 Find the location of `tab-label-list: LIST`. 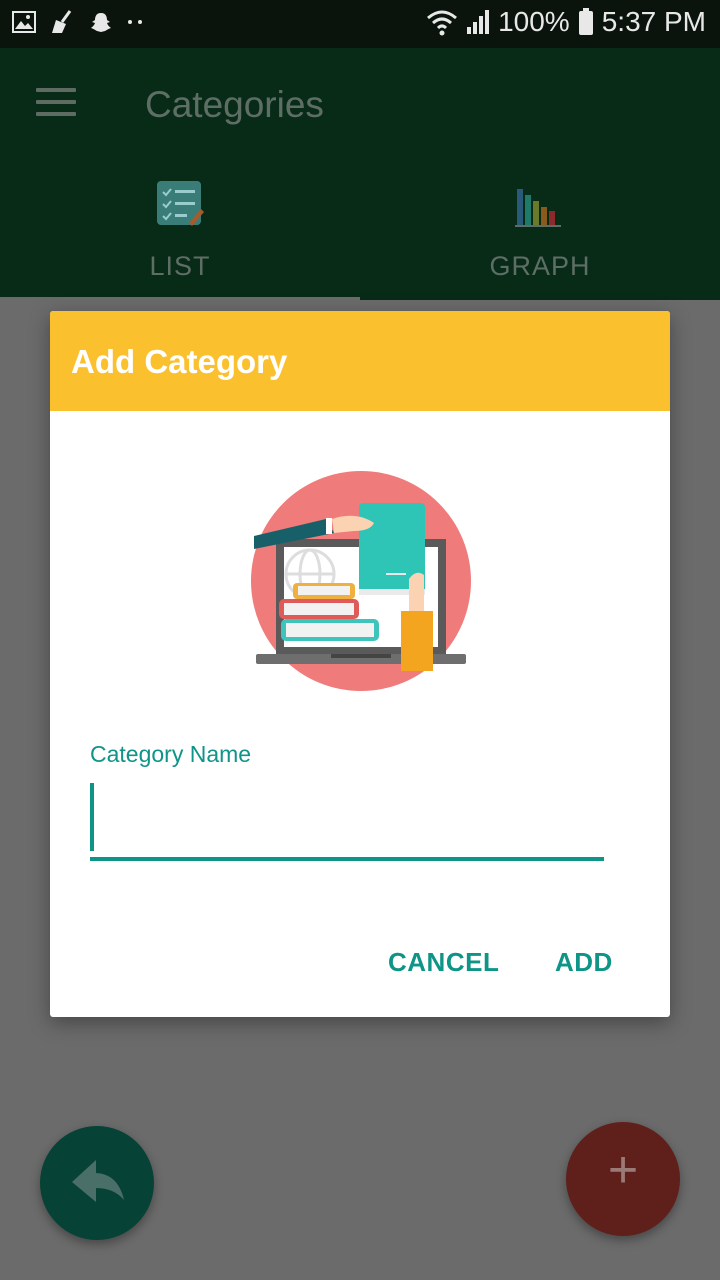

tab-label-list: LIST is located at coordinates (180, 266).